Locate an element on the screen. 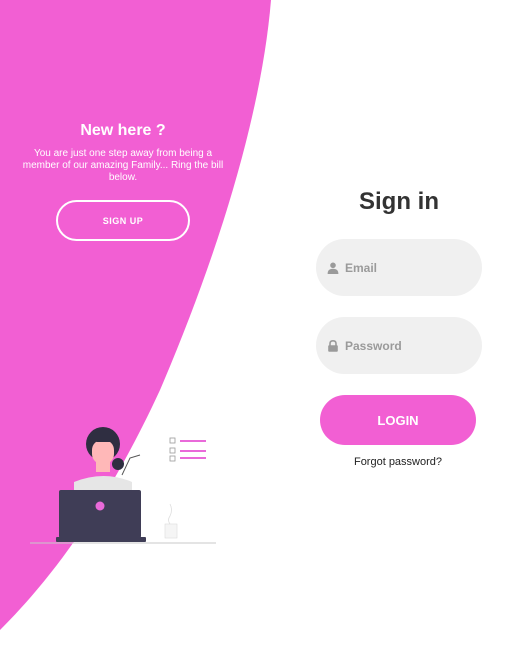 This screenshot has width=518, height=658. sign-up-button: SIGN UP is located at coordinates (123, 220).